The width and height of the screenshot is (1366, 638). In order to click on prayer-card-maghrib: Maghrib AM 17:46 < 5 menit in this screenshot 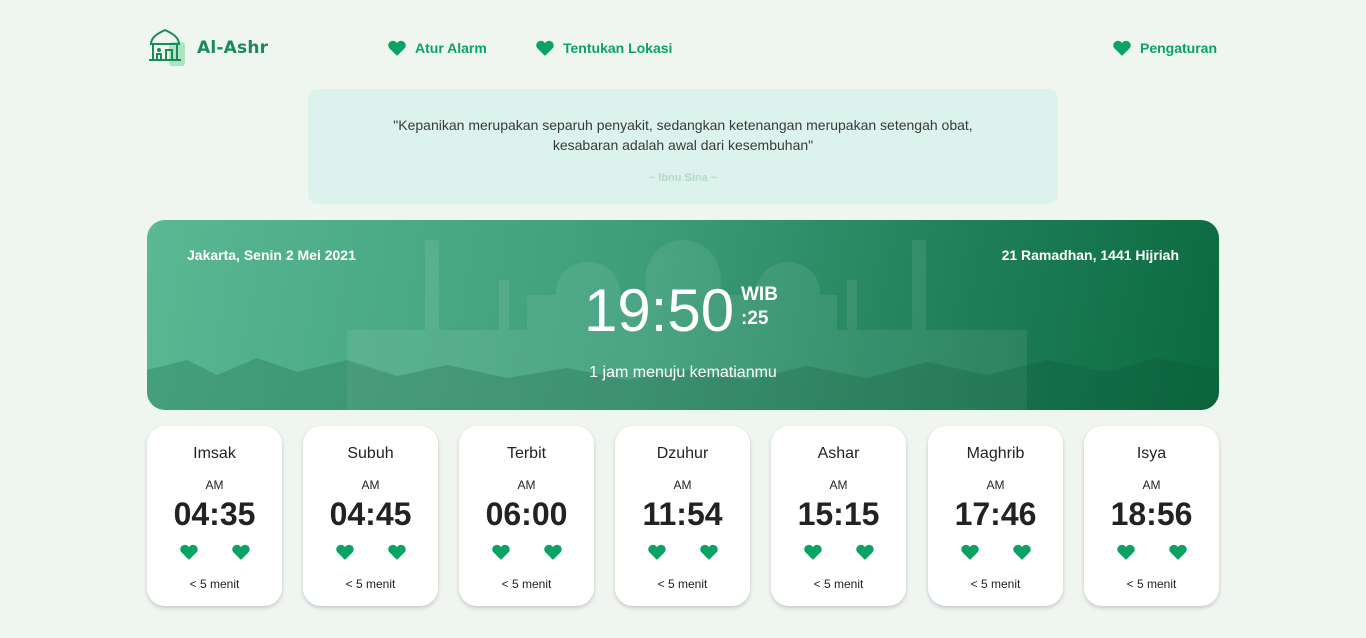, I will do `click(995, 516)`.